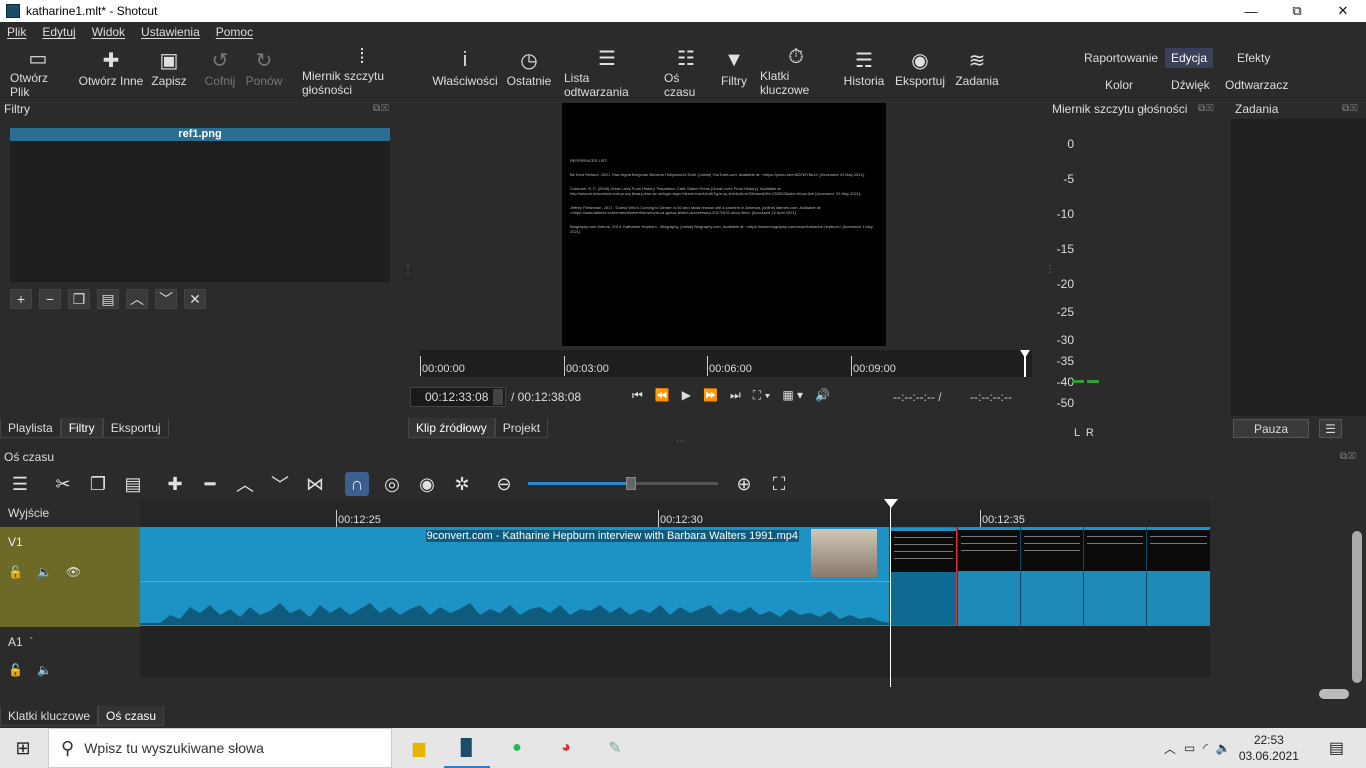 The height and width of the screenshot is (768, 1366). I want to click on keyframes-button: ⏱ Klatki kluczowe, so click(796, 71).